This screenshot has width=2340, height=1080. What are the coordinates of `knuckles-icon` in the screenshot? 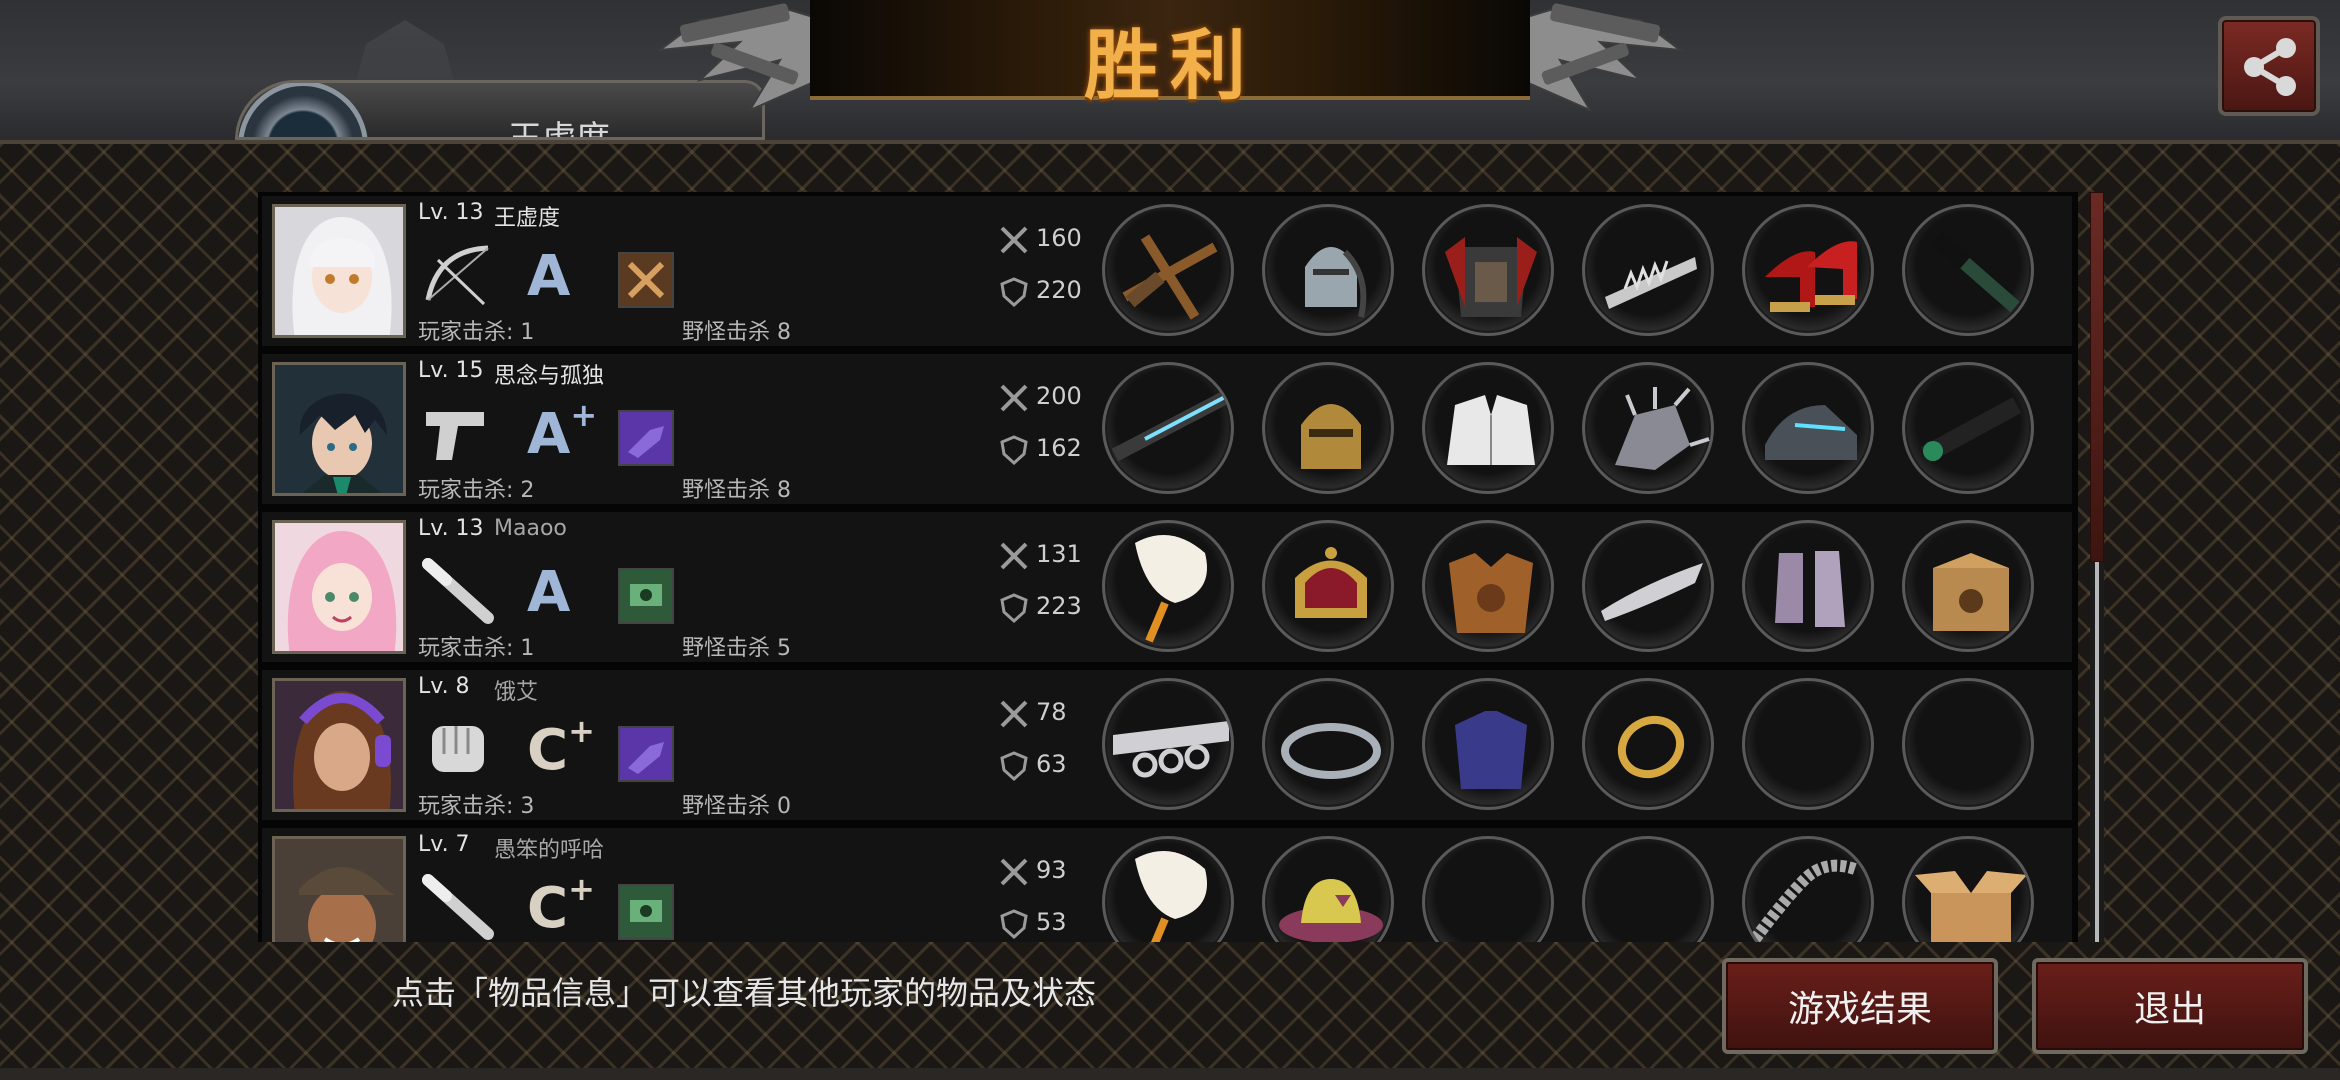 It's located at (1168, 744).